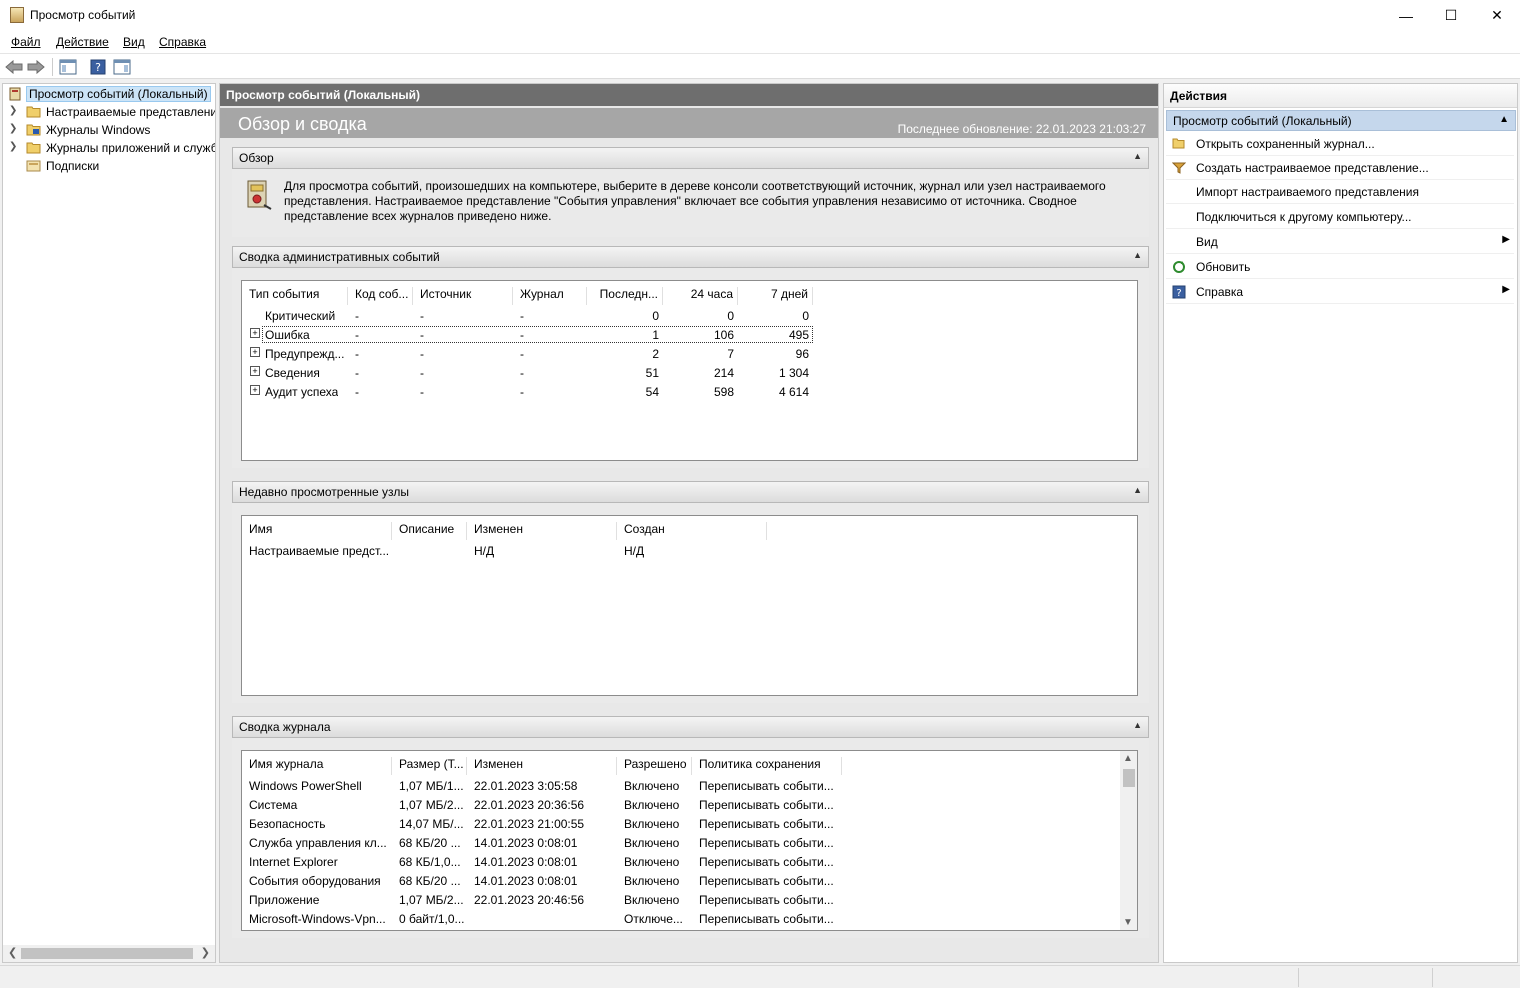 The height and width of the screenshot is (988, 1520). What do you see at coordinates (1220, 292) in the screenshot?
I see `action-label: Справка` at bounding box center [1220, 292].